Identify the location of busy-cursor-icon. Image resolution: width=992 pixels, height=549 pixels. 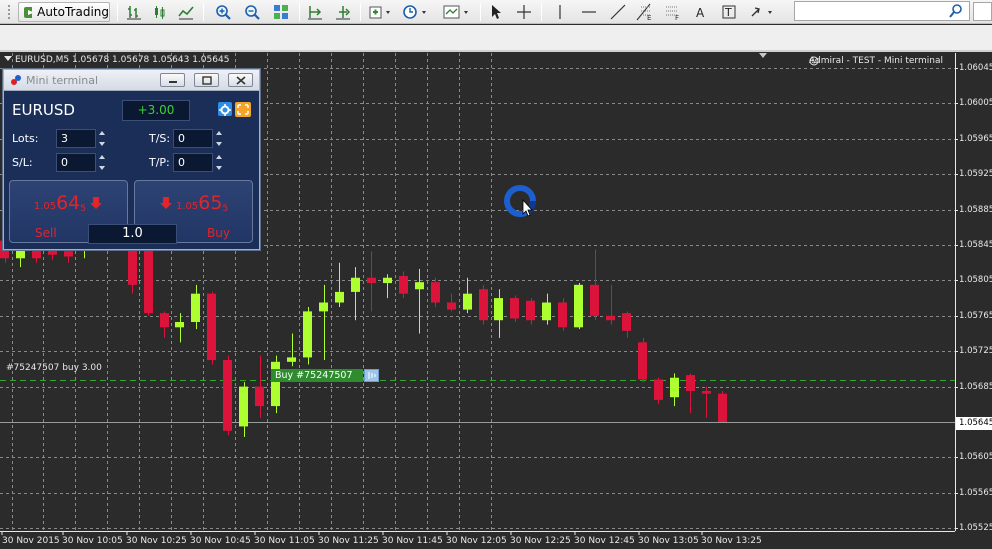
(521, 201).